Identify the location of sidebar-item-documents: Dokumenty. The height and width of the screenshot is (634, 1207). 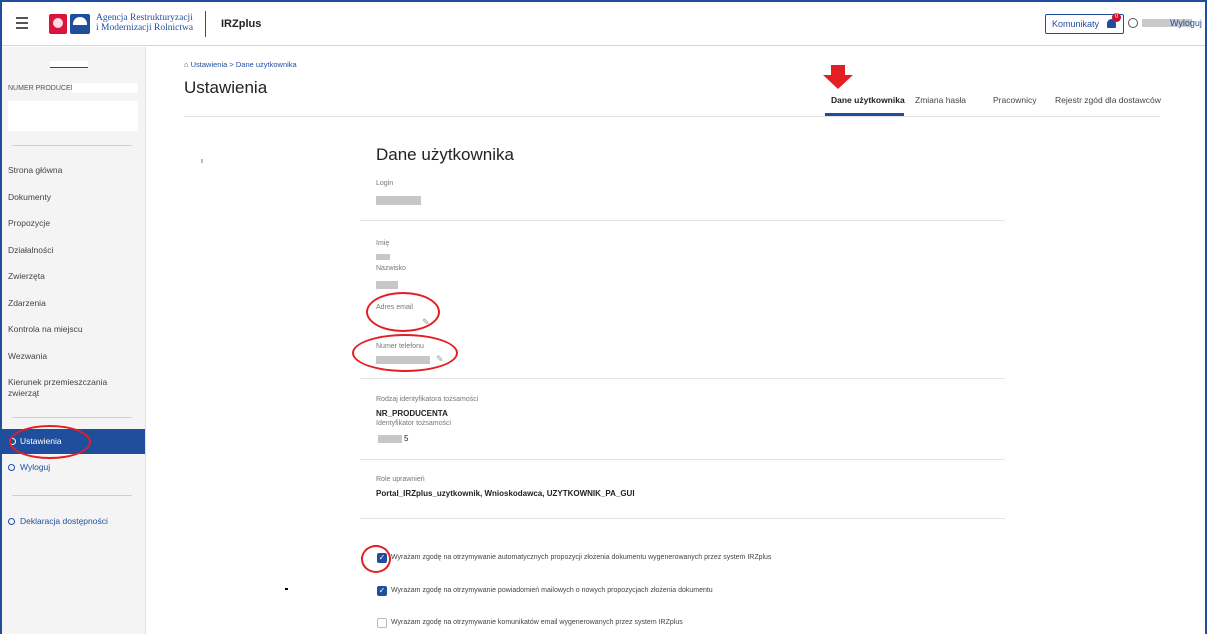
(73, 197).